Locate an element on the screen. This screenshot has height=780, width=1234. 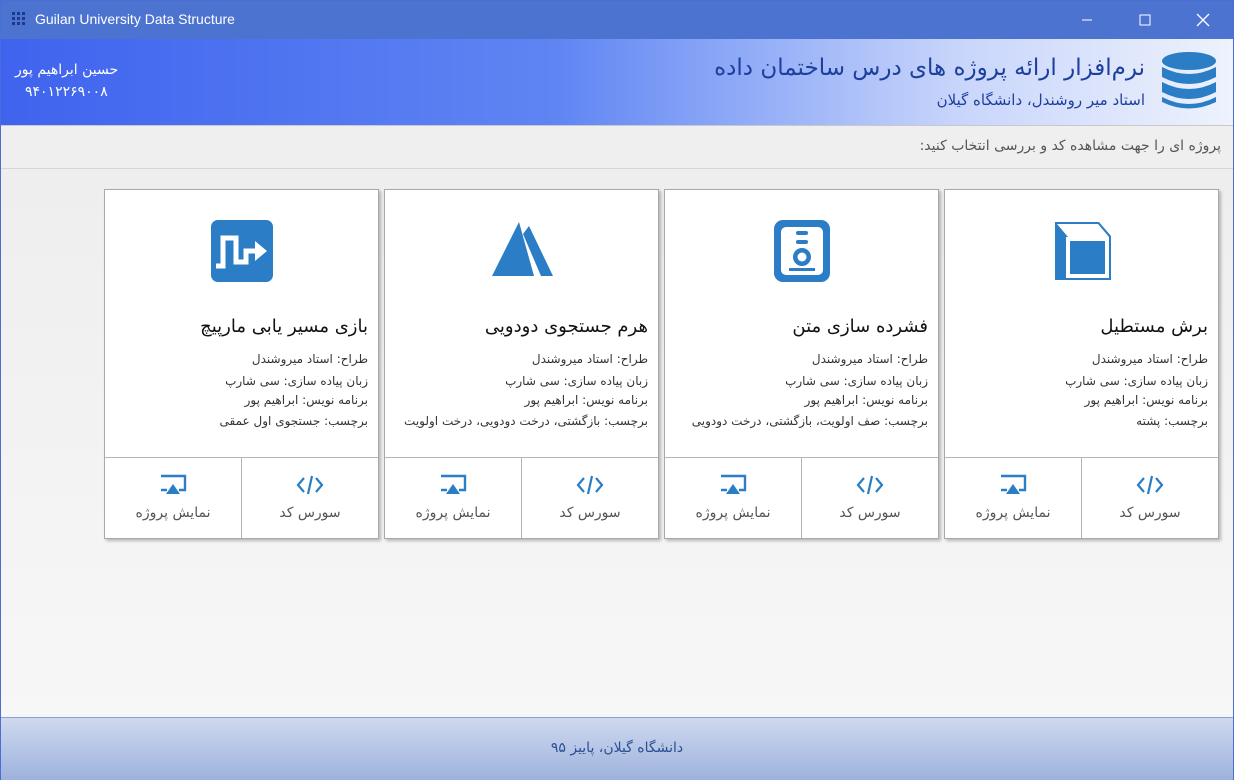
id-badge-icon is located at coordinates (802, 251).